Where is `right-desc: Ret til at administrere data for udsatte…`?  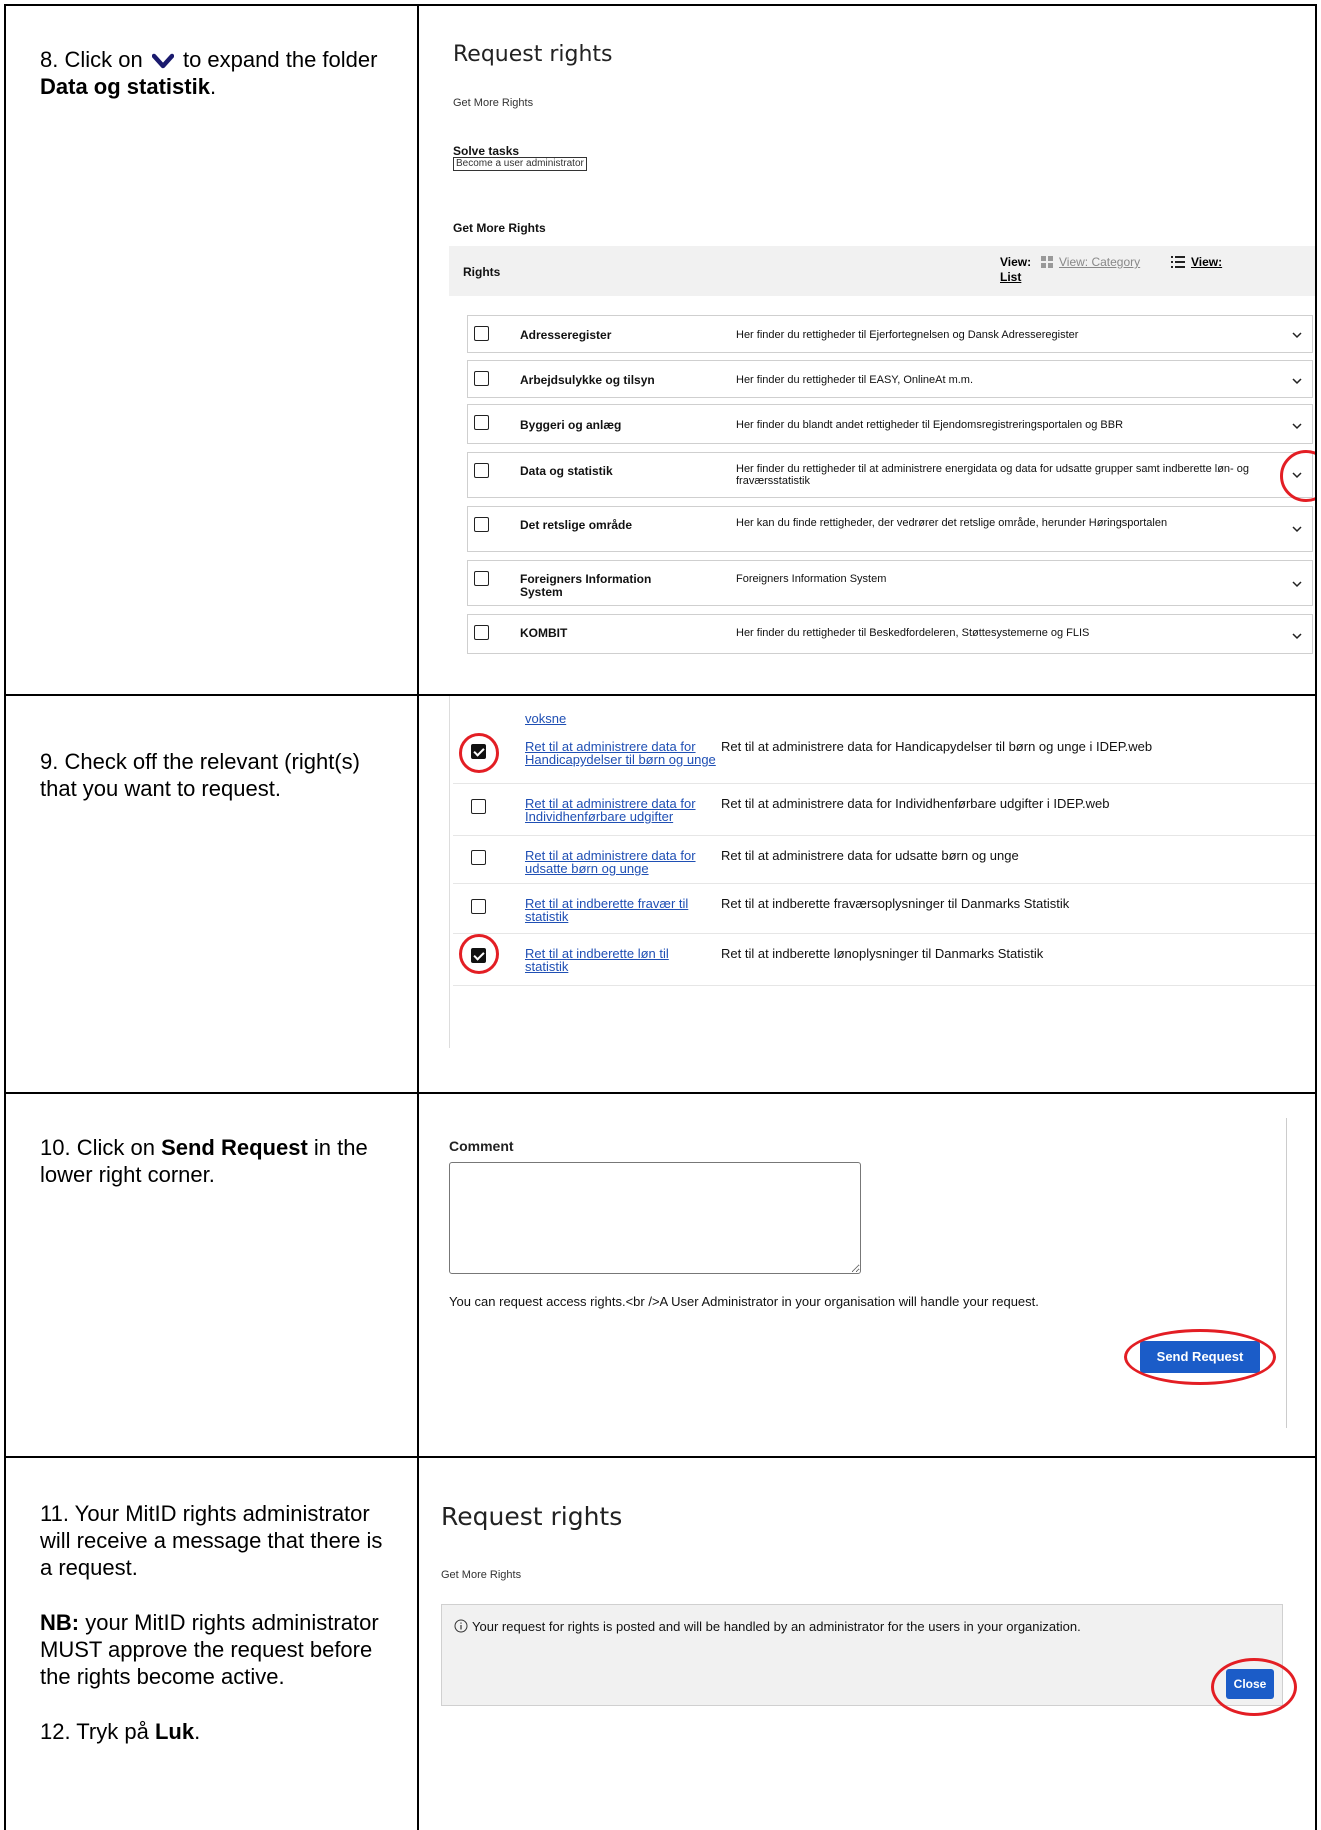
right-desc: Ret til at administrere data for udsatte… is located at coordinates (870, 855).